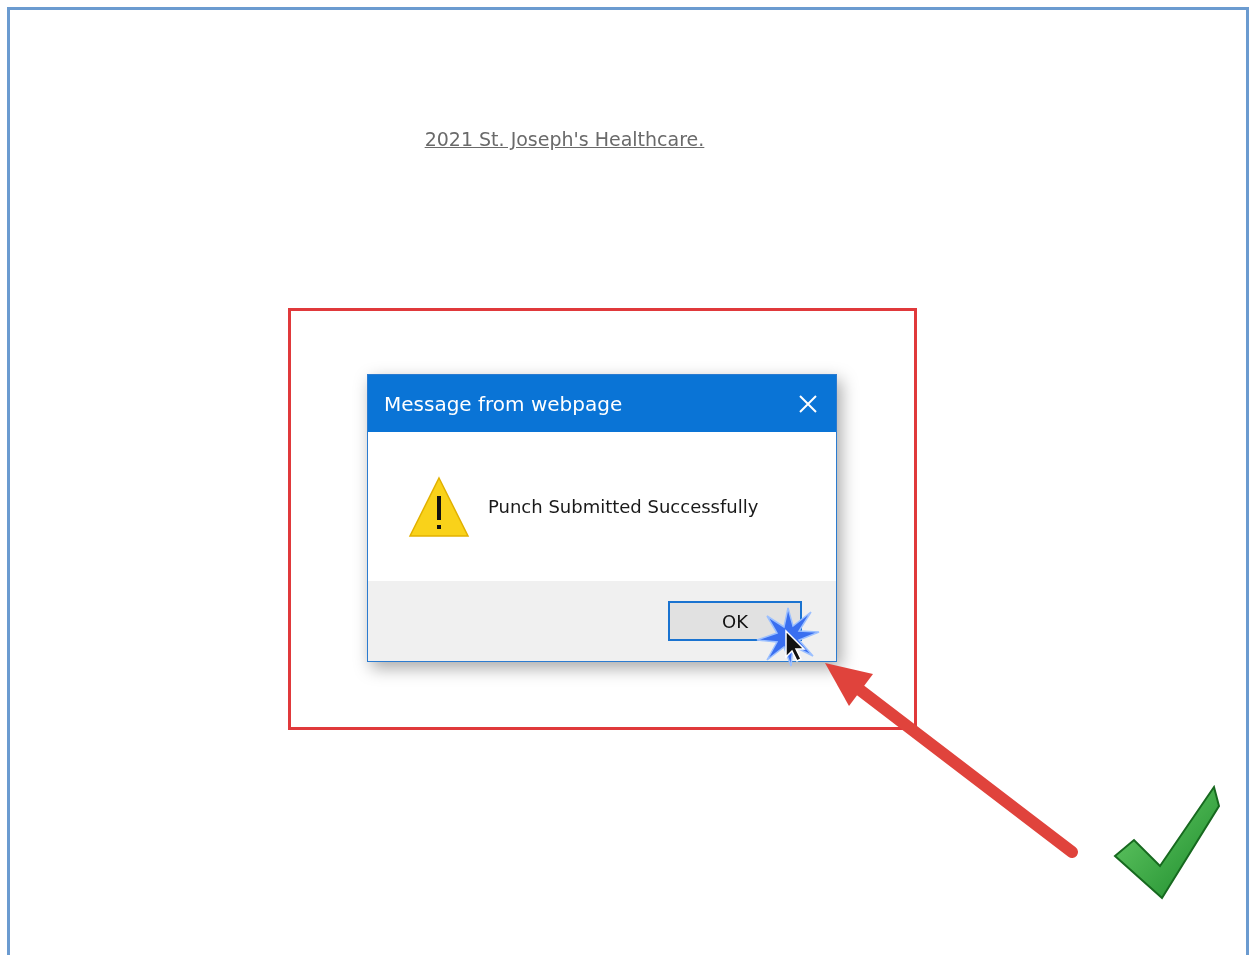 The height and width of the screenshot is (955, 1253). What do you see at coordinates (623, 506) in the screenshot?
I see `dialog-message: Punch Submitted Successfully` at bounding box center [623, 506].